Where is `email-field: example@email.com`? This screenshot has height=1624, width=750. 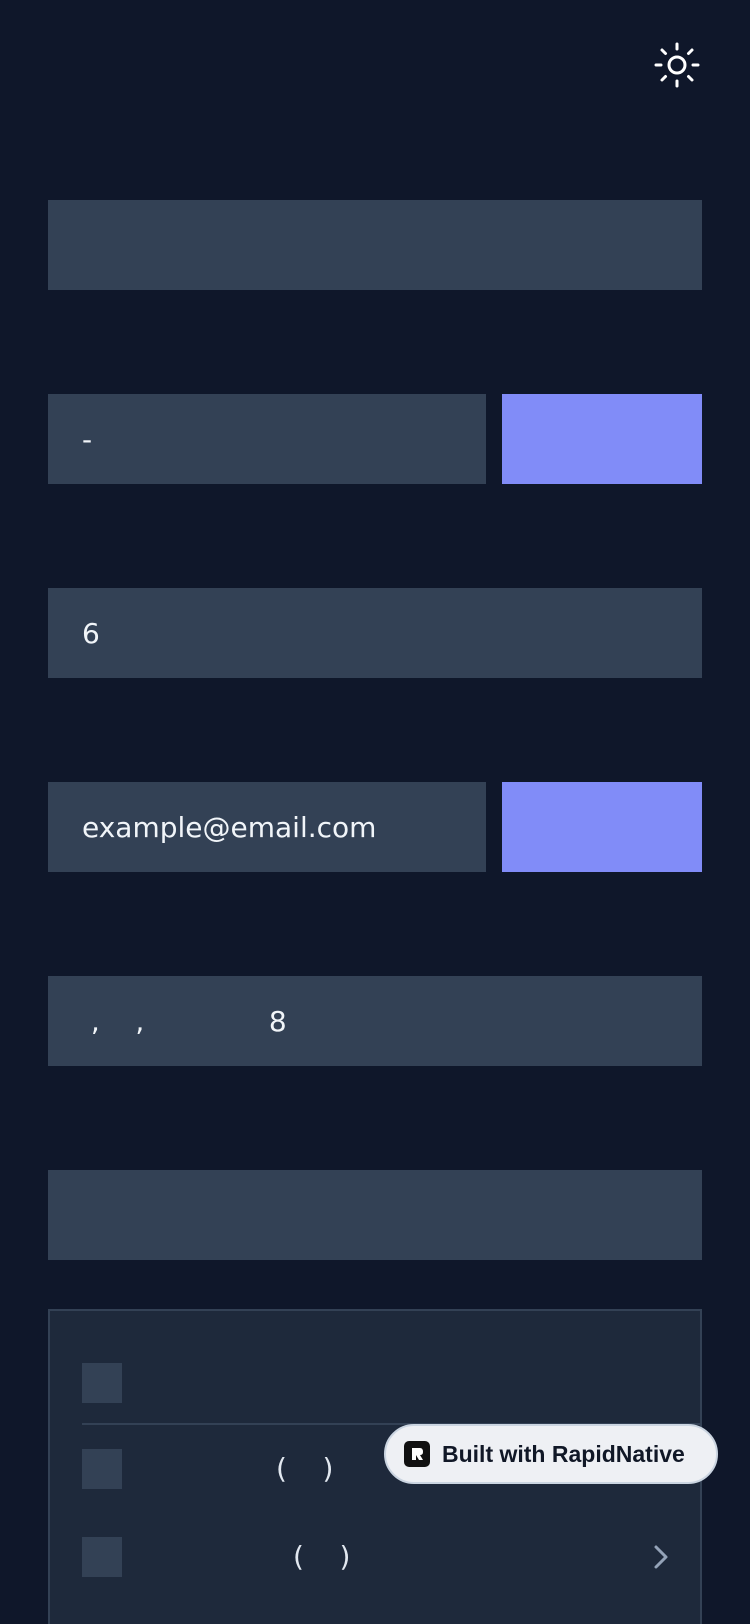
email-field: example@email.com is located at coordinates (267, 827).